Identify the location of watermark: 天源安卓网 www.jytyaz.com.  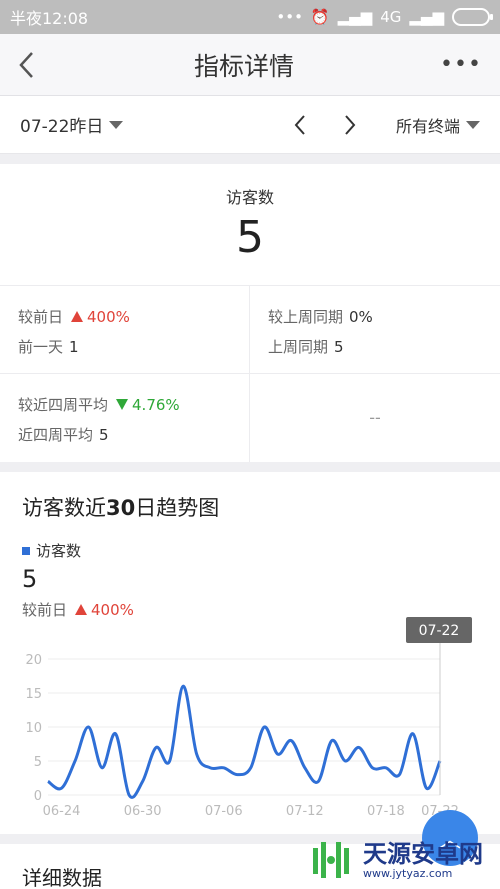
(394, 860).